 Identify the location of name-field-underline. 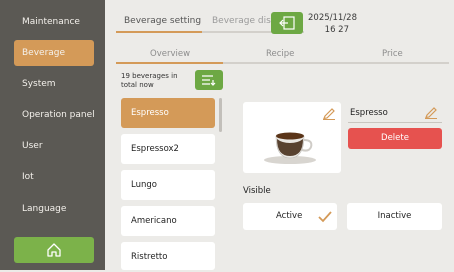
(395, 122).